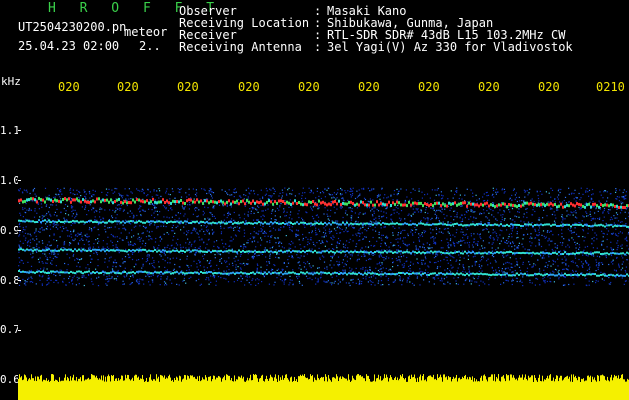  Describe the element at coordinates (10, 180) in the screenshot. I see `y-tick-label: 1.0` at that location.